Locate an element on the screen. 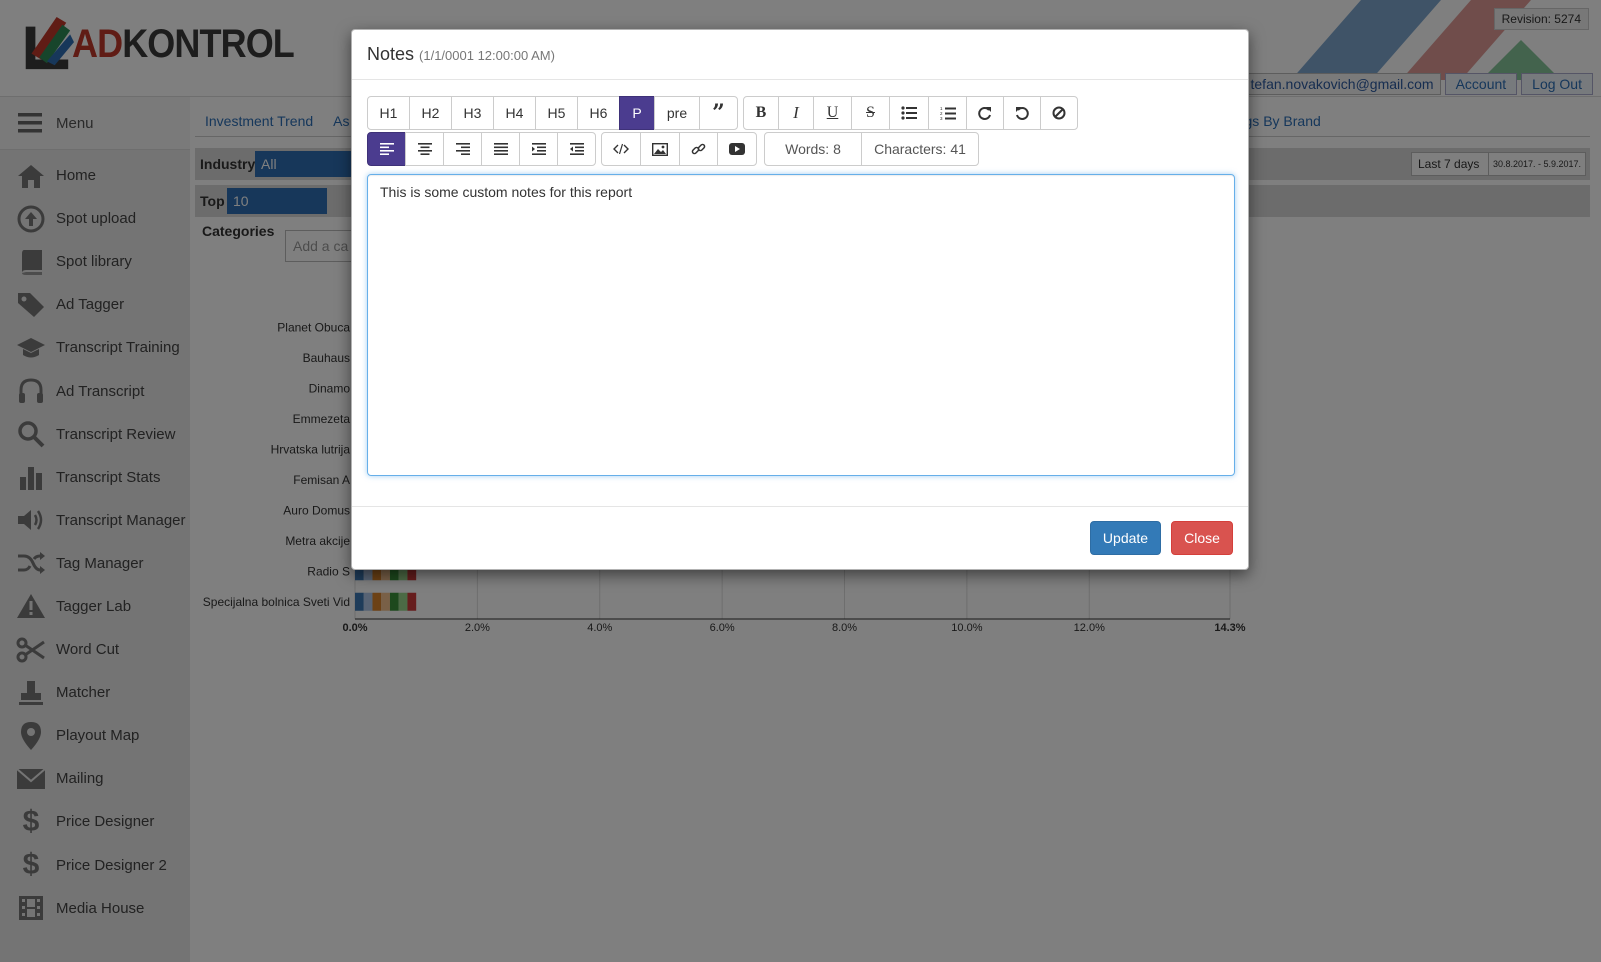 This screenshot has width=1601, height=962. align-center-button is located at coordinates (424, 149).